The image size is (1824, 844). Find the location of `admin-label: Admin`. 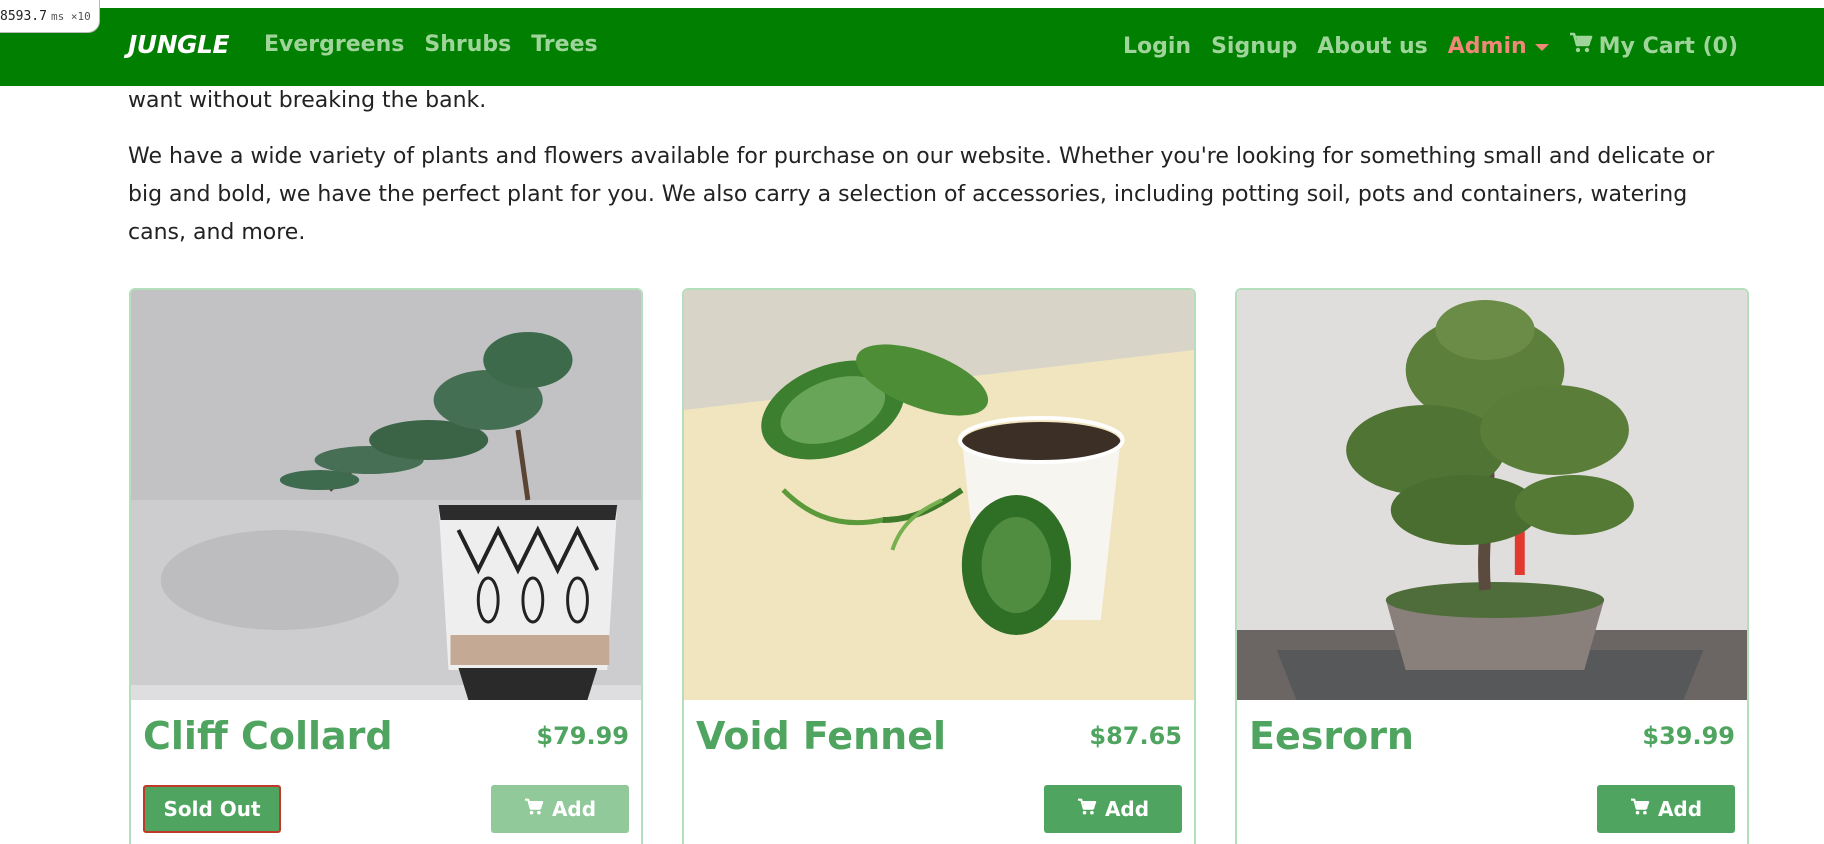

admin-label: Admin is located at coordinates (1487, 46).